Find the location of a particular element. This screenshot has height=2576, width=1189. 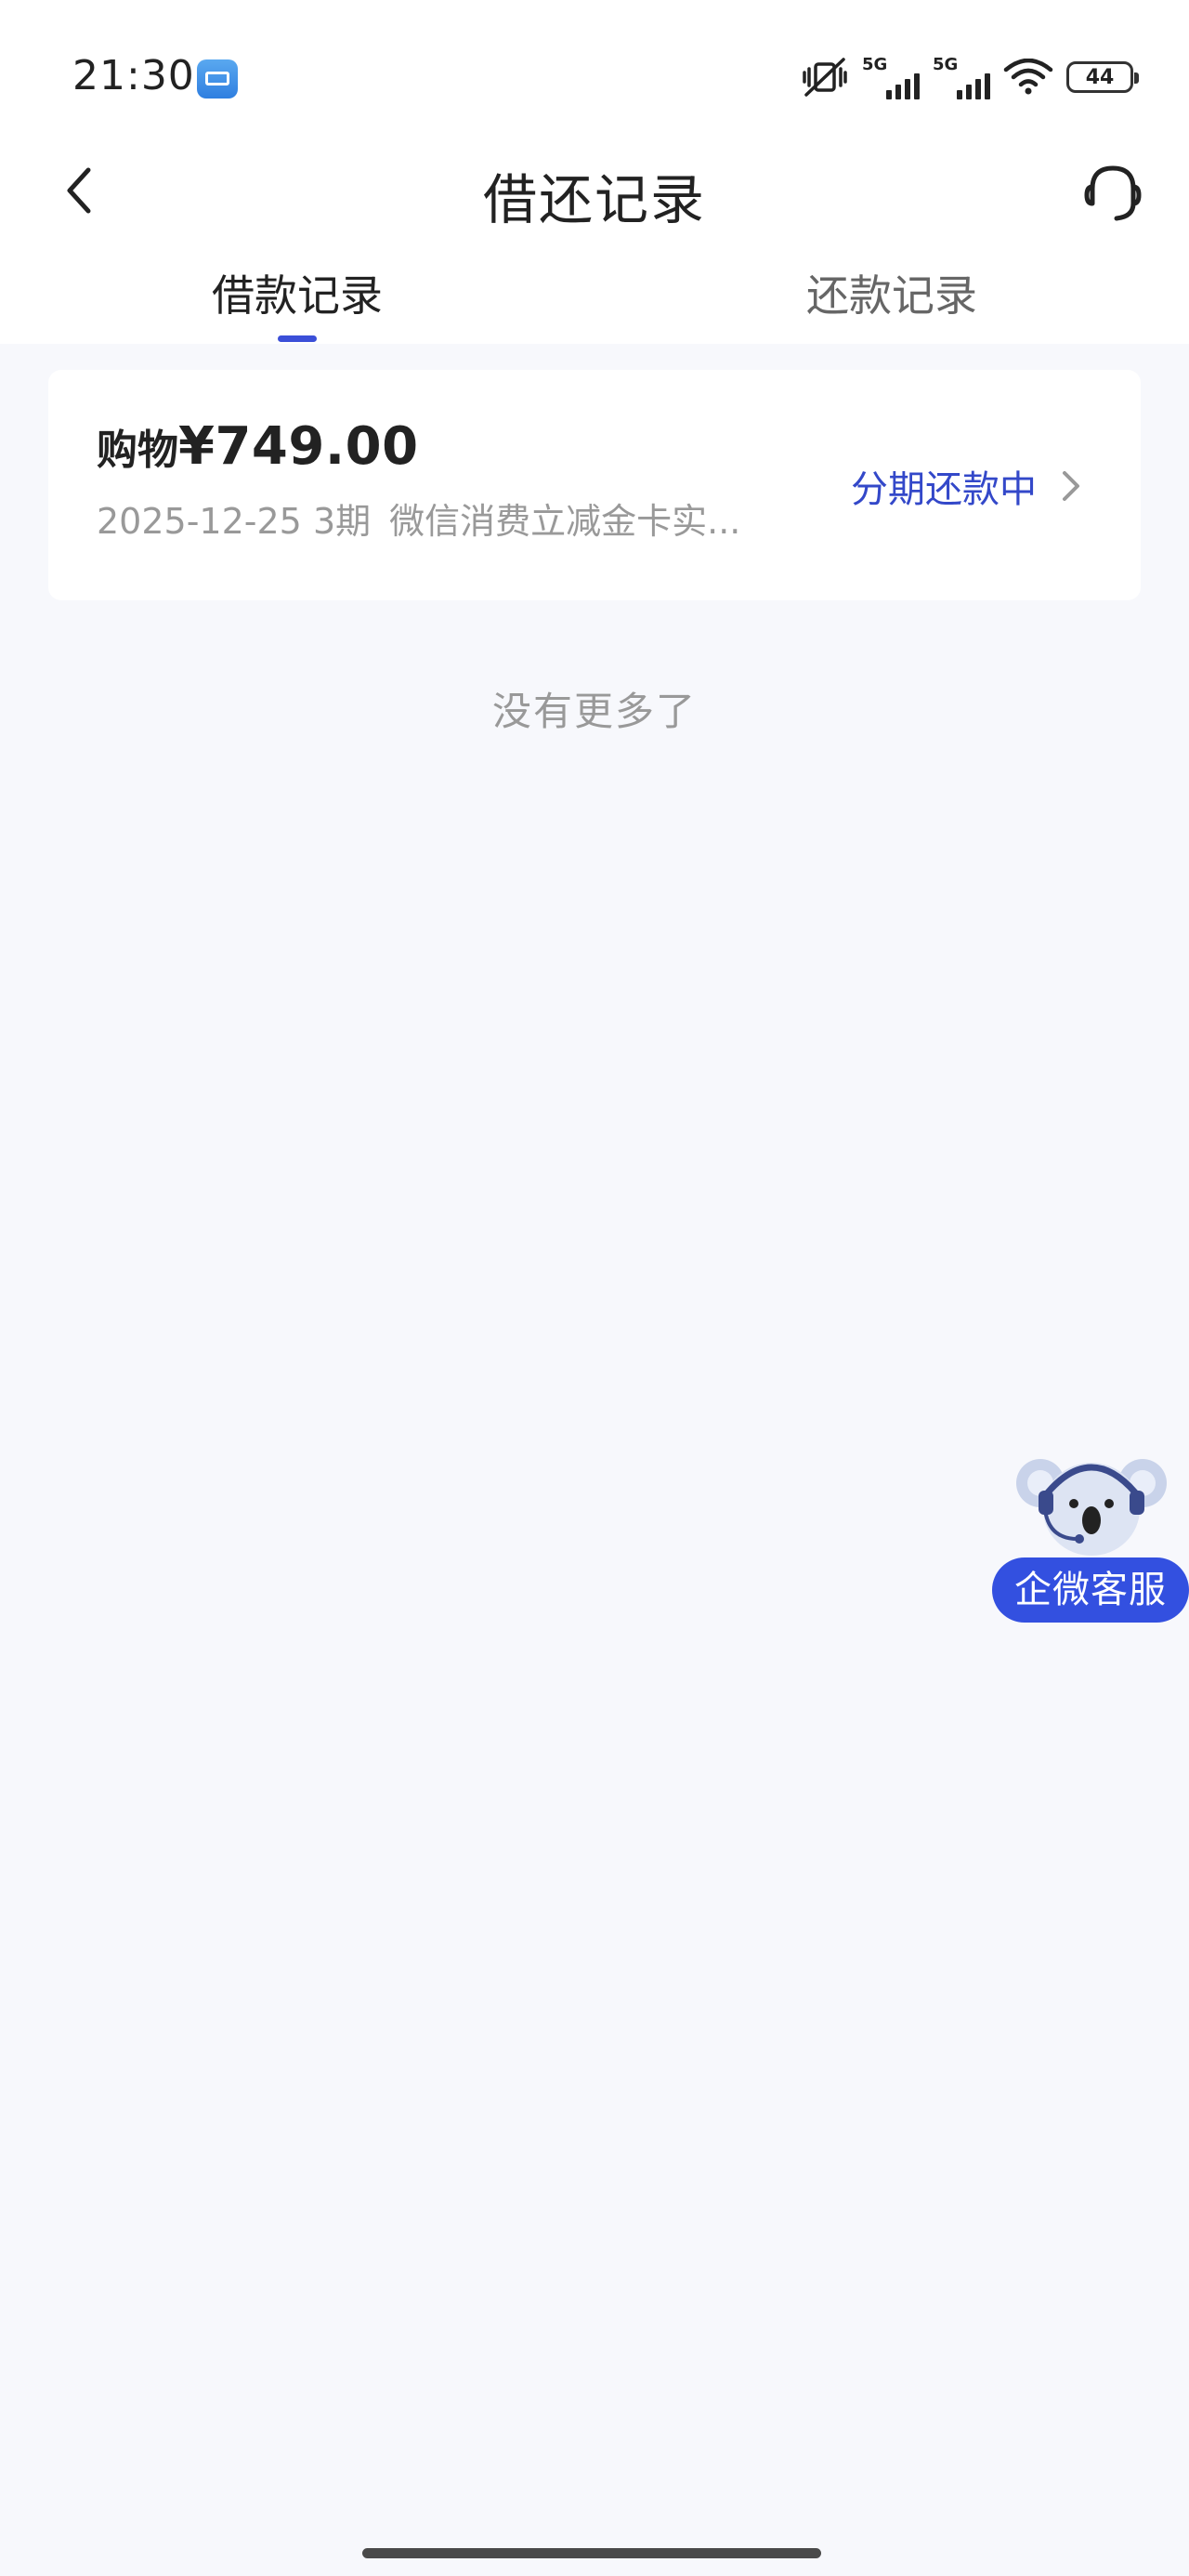

record-category: 购物 is located at coordinates (137, 450).